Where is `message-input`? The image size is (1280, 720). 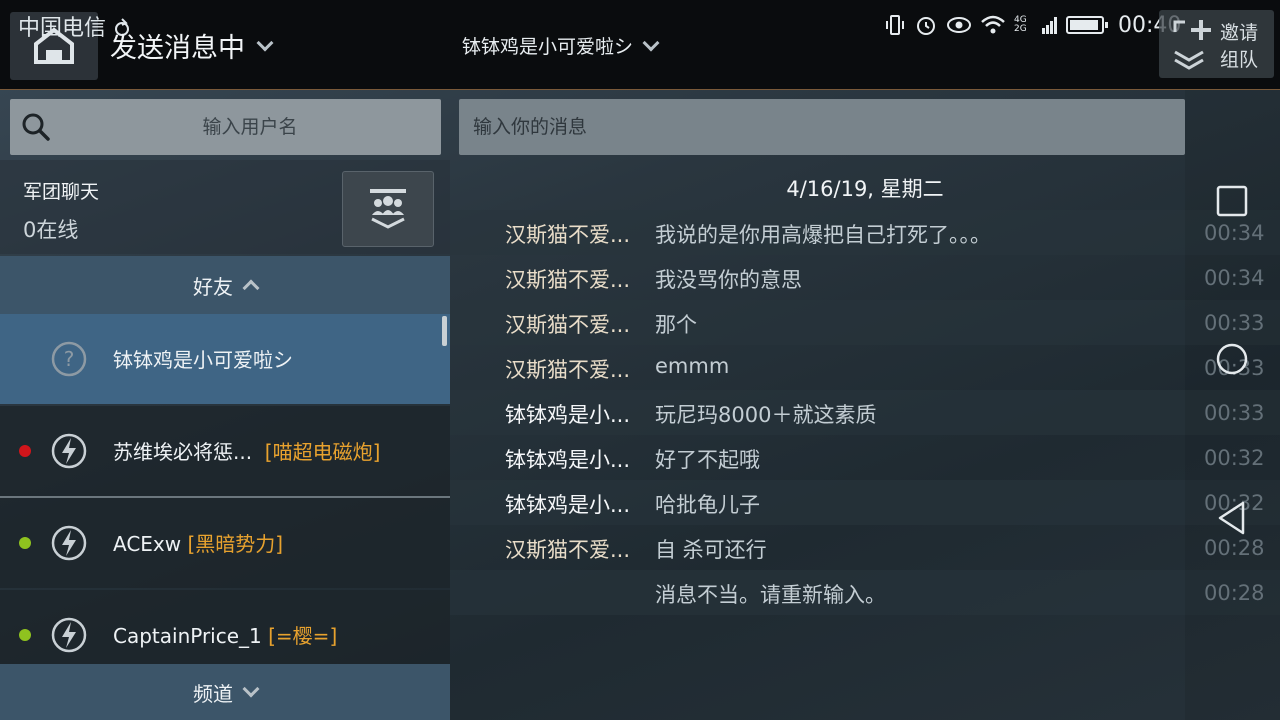
message-input is located at coordinates (823, 127).